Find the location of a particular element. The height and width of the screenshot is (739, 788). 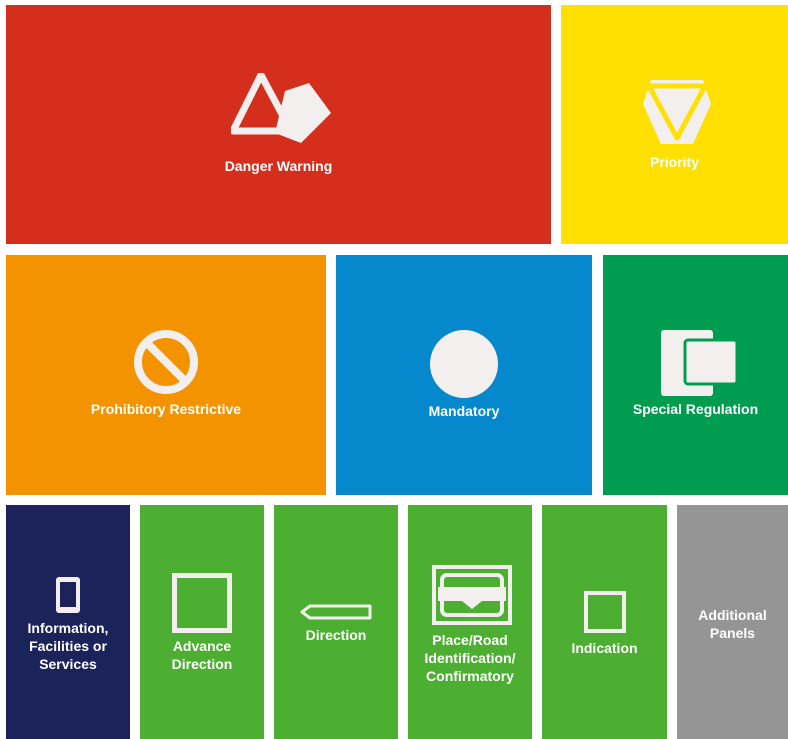

tile-label: Advance Direction is located at coordinates (202, 655).